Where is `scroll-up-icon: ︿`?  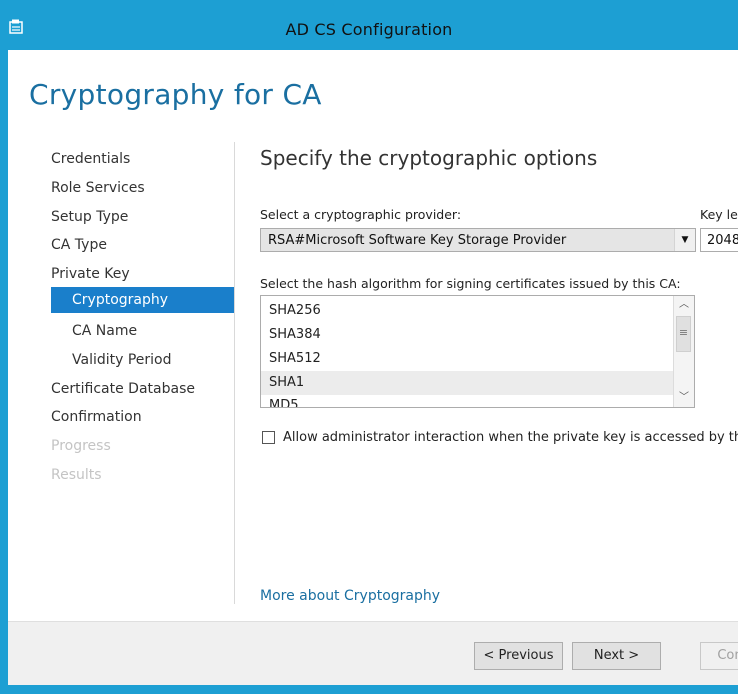 scroll-up-icon: ︿ is located at coordinates (684, 305).